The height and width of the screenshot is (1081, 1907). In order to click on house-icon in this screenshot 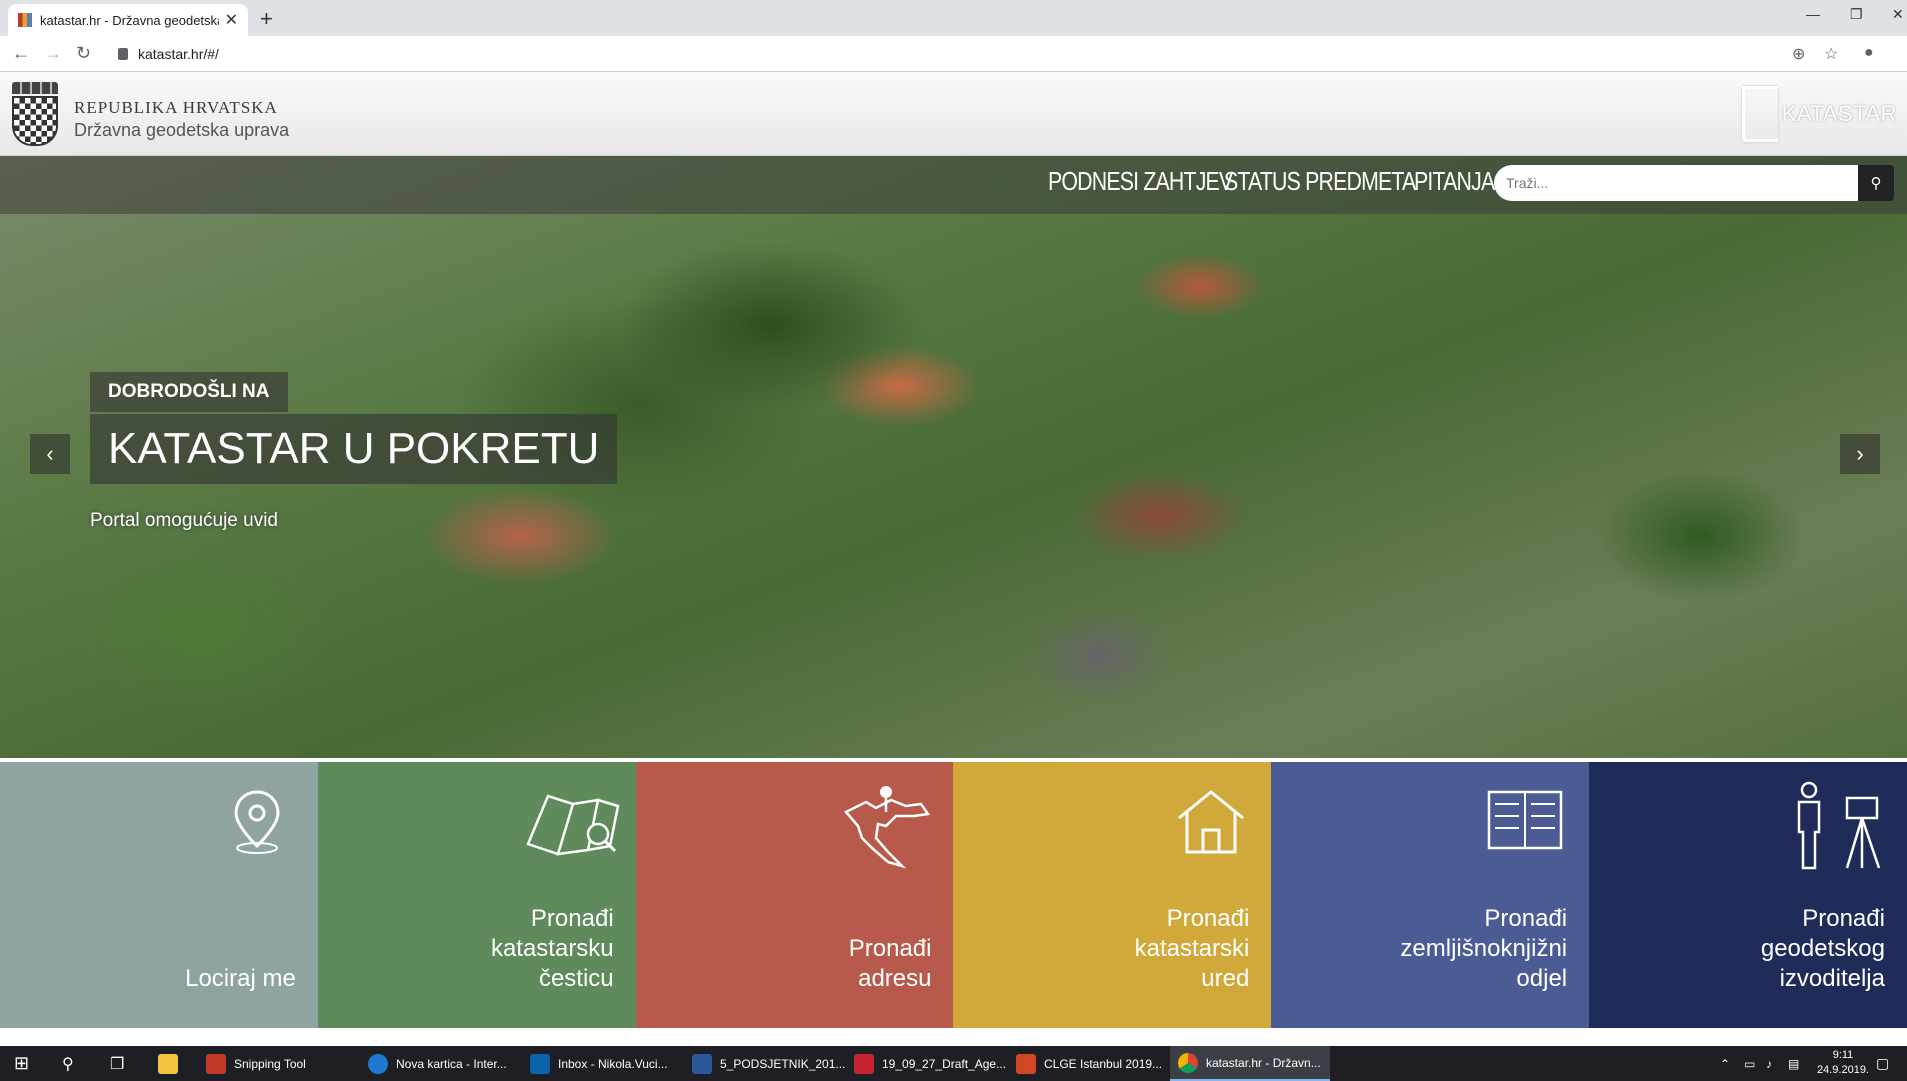, I will do `click(1211, 822)`.